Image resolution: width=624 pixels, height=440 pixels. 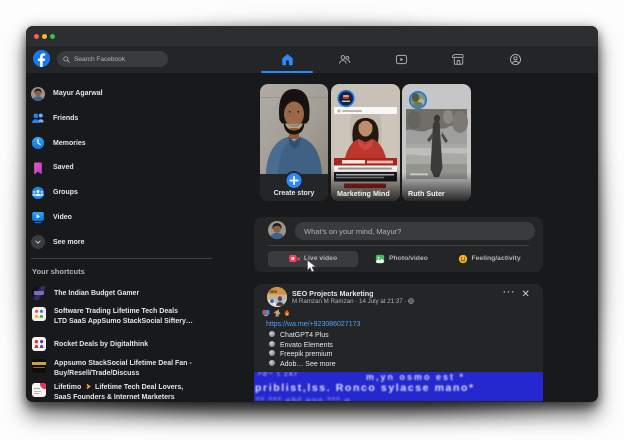 What do you see at coordinates (363, 193) in the screenshot?
I see `svg-text: Marketing Mind` at bounding box center [363, 193].